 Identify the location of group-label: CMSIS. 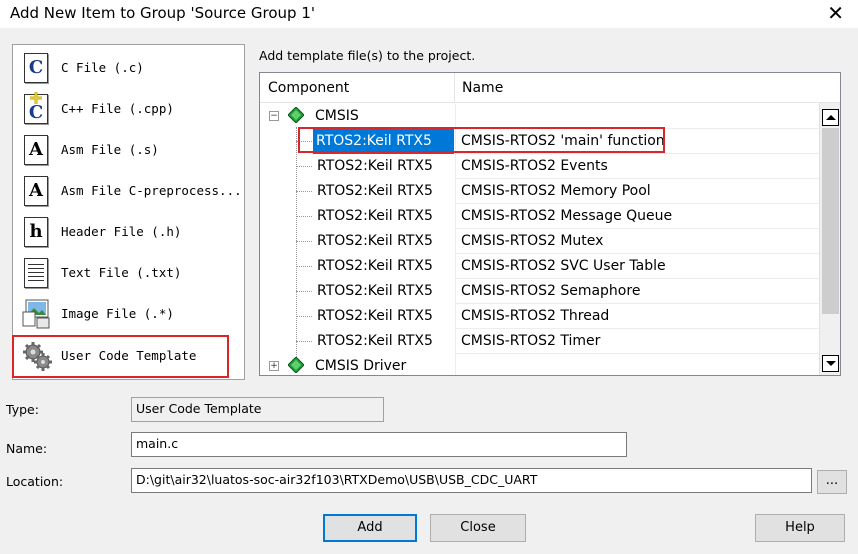
(337, 116).